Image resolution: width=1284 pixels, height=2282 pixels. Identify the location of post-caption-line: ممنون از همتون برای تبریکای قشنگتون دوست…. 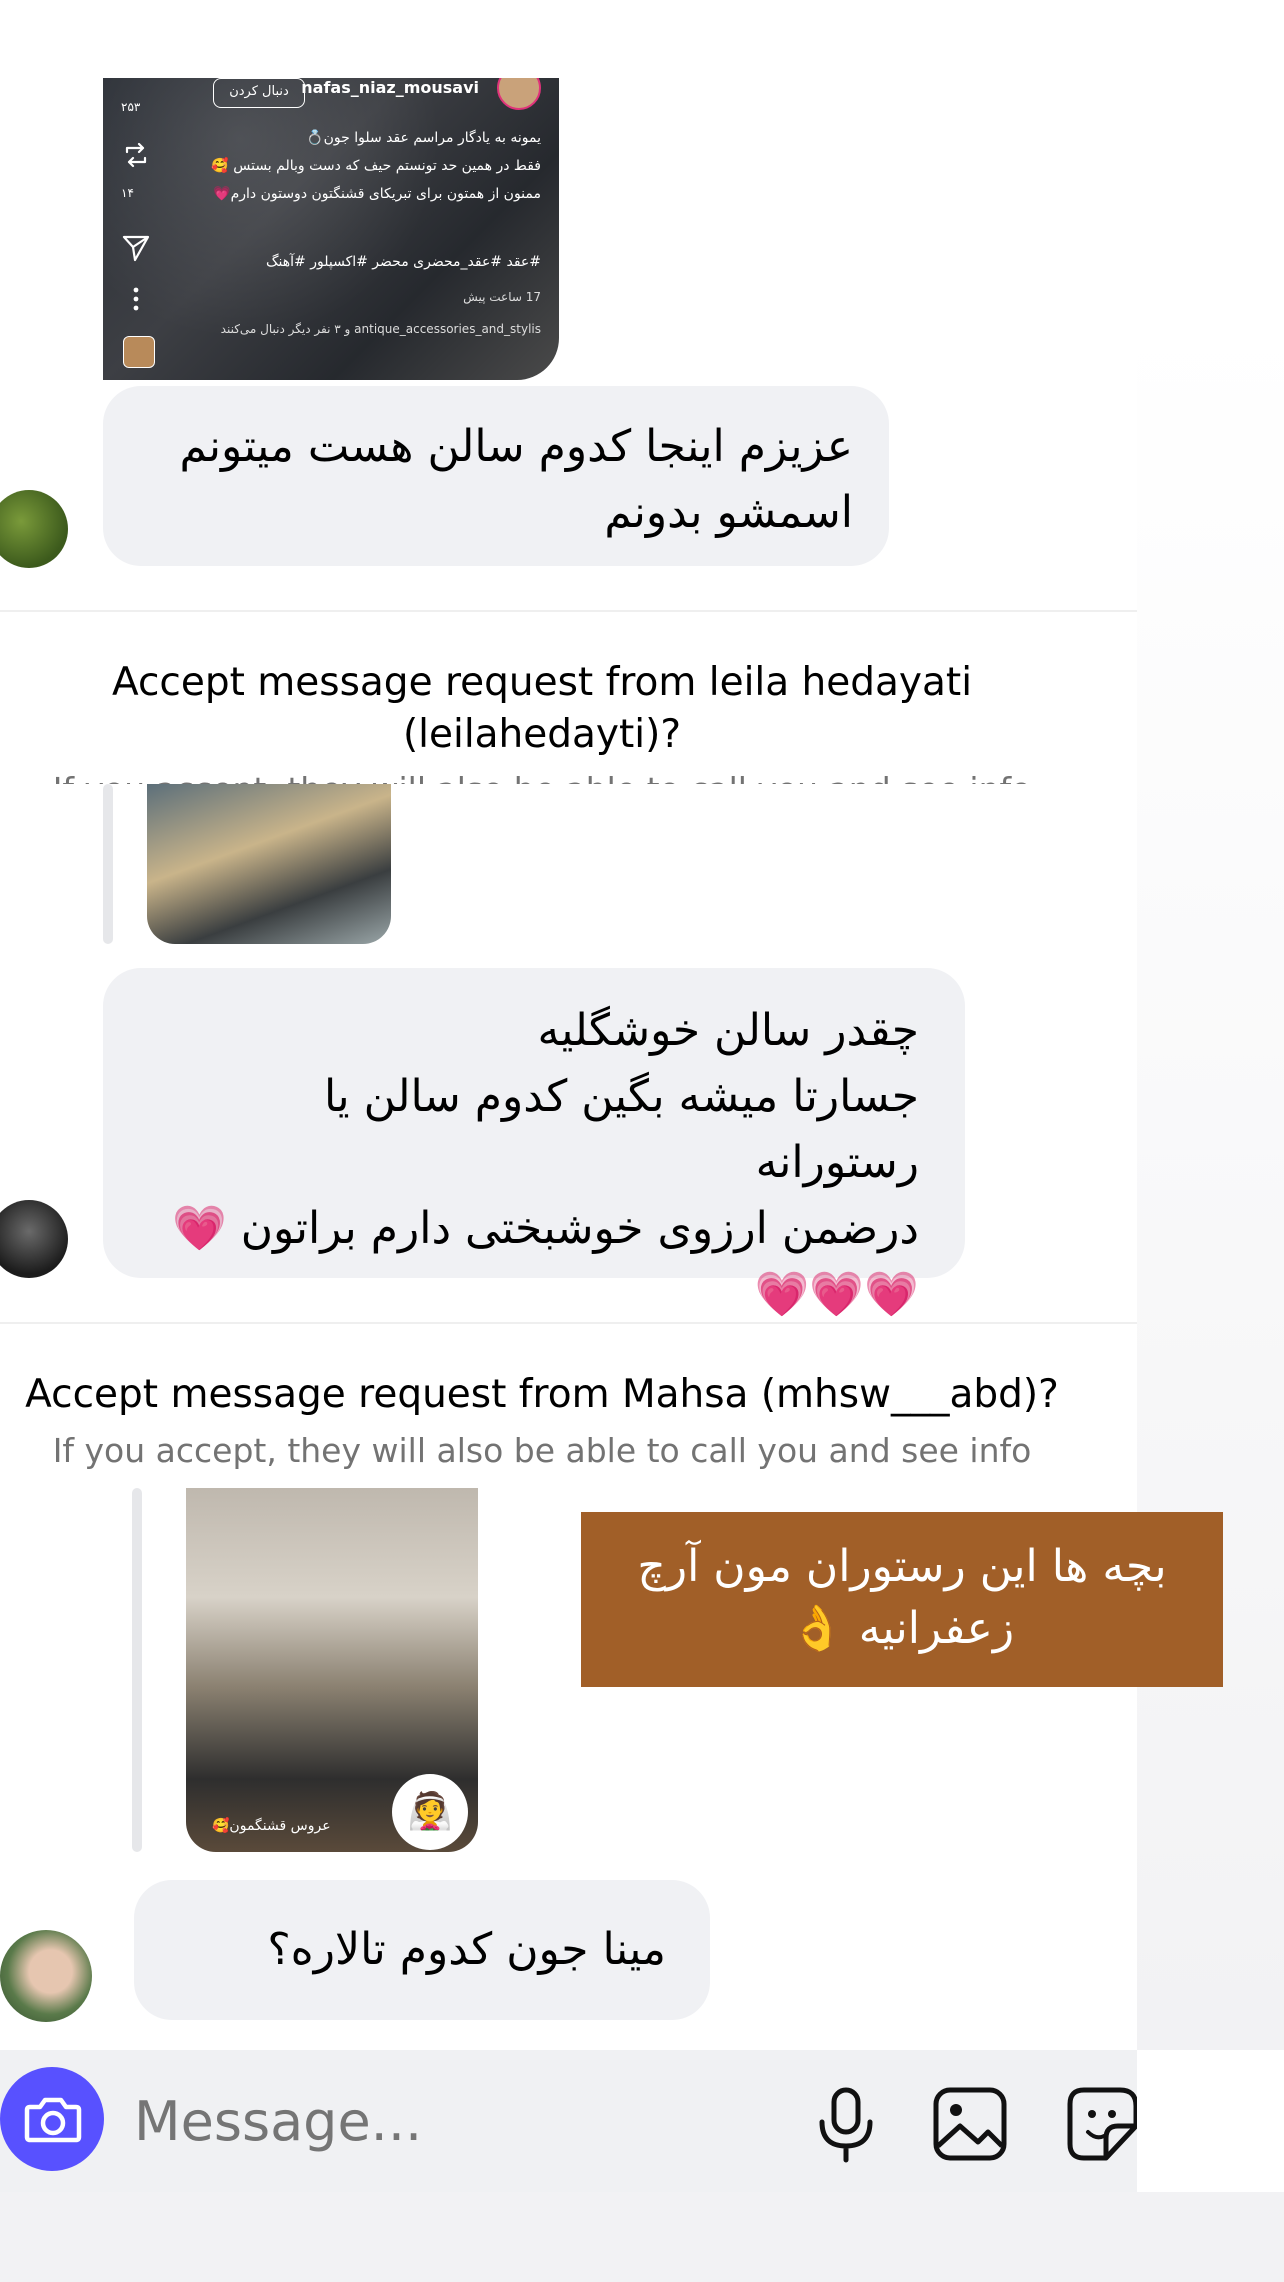
(377, 194).